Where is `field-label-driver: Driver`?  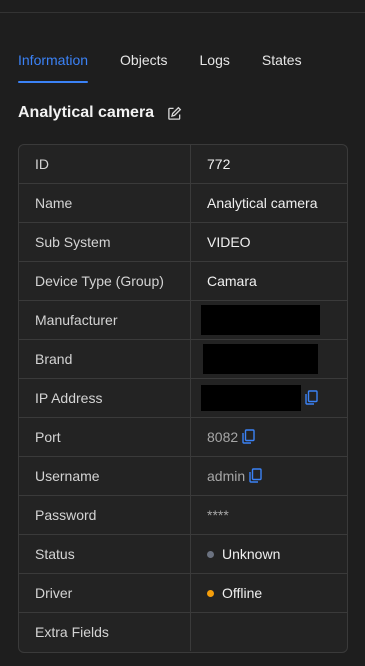
field-label-driver: Driver is located at coordinates (105, 593).